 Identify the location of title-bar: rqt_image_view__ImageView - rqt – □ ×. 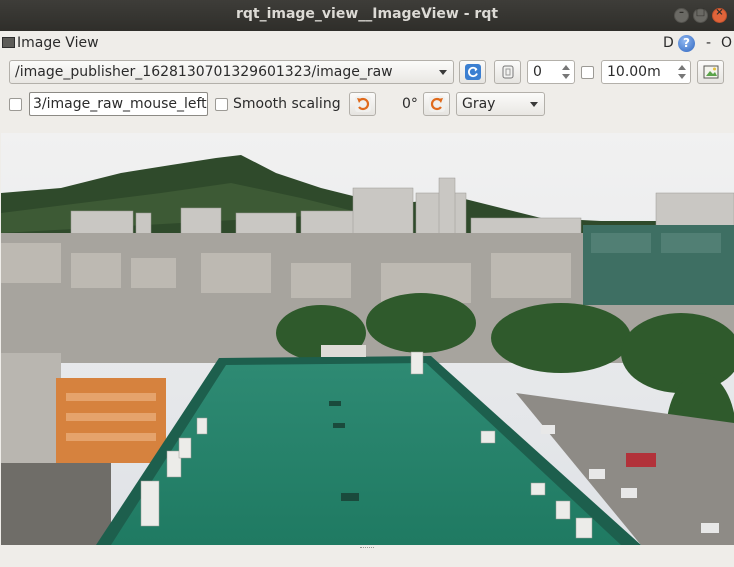
(367, 15).